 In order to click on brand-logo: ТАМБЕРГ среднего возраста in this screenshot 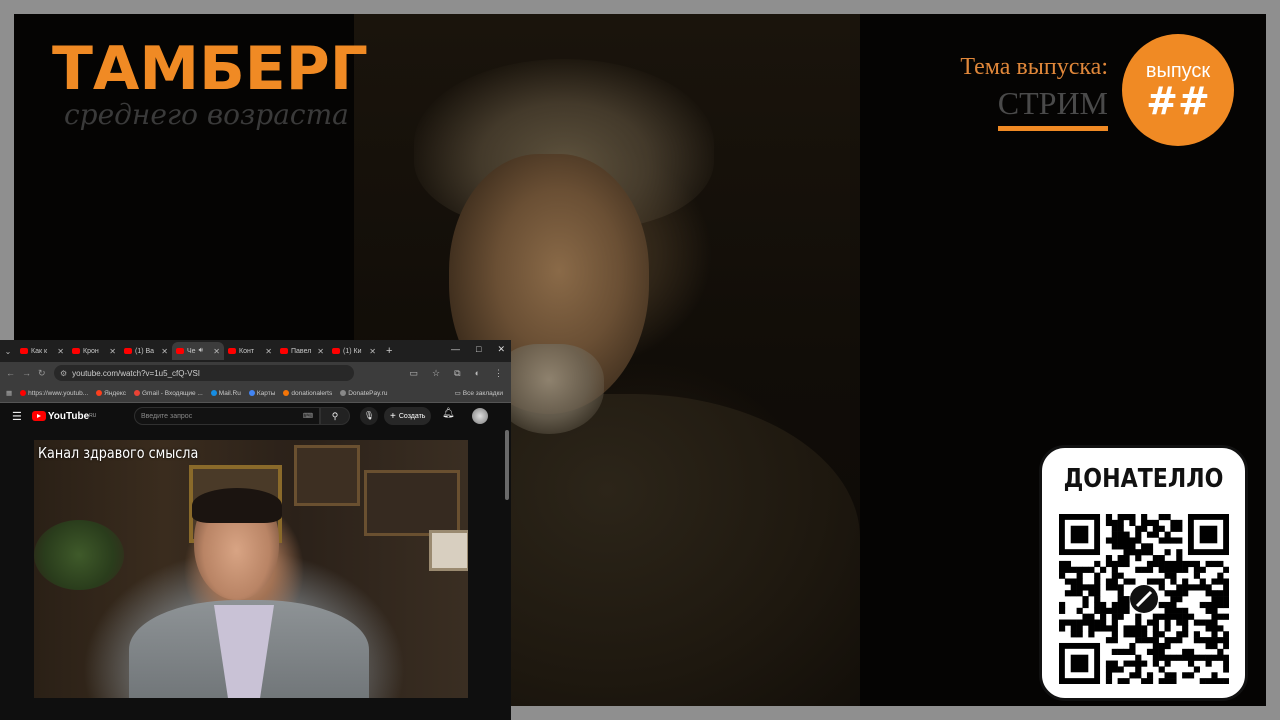, I will do `click(210, 83)`.